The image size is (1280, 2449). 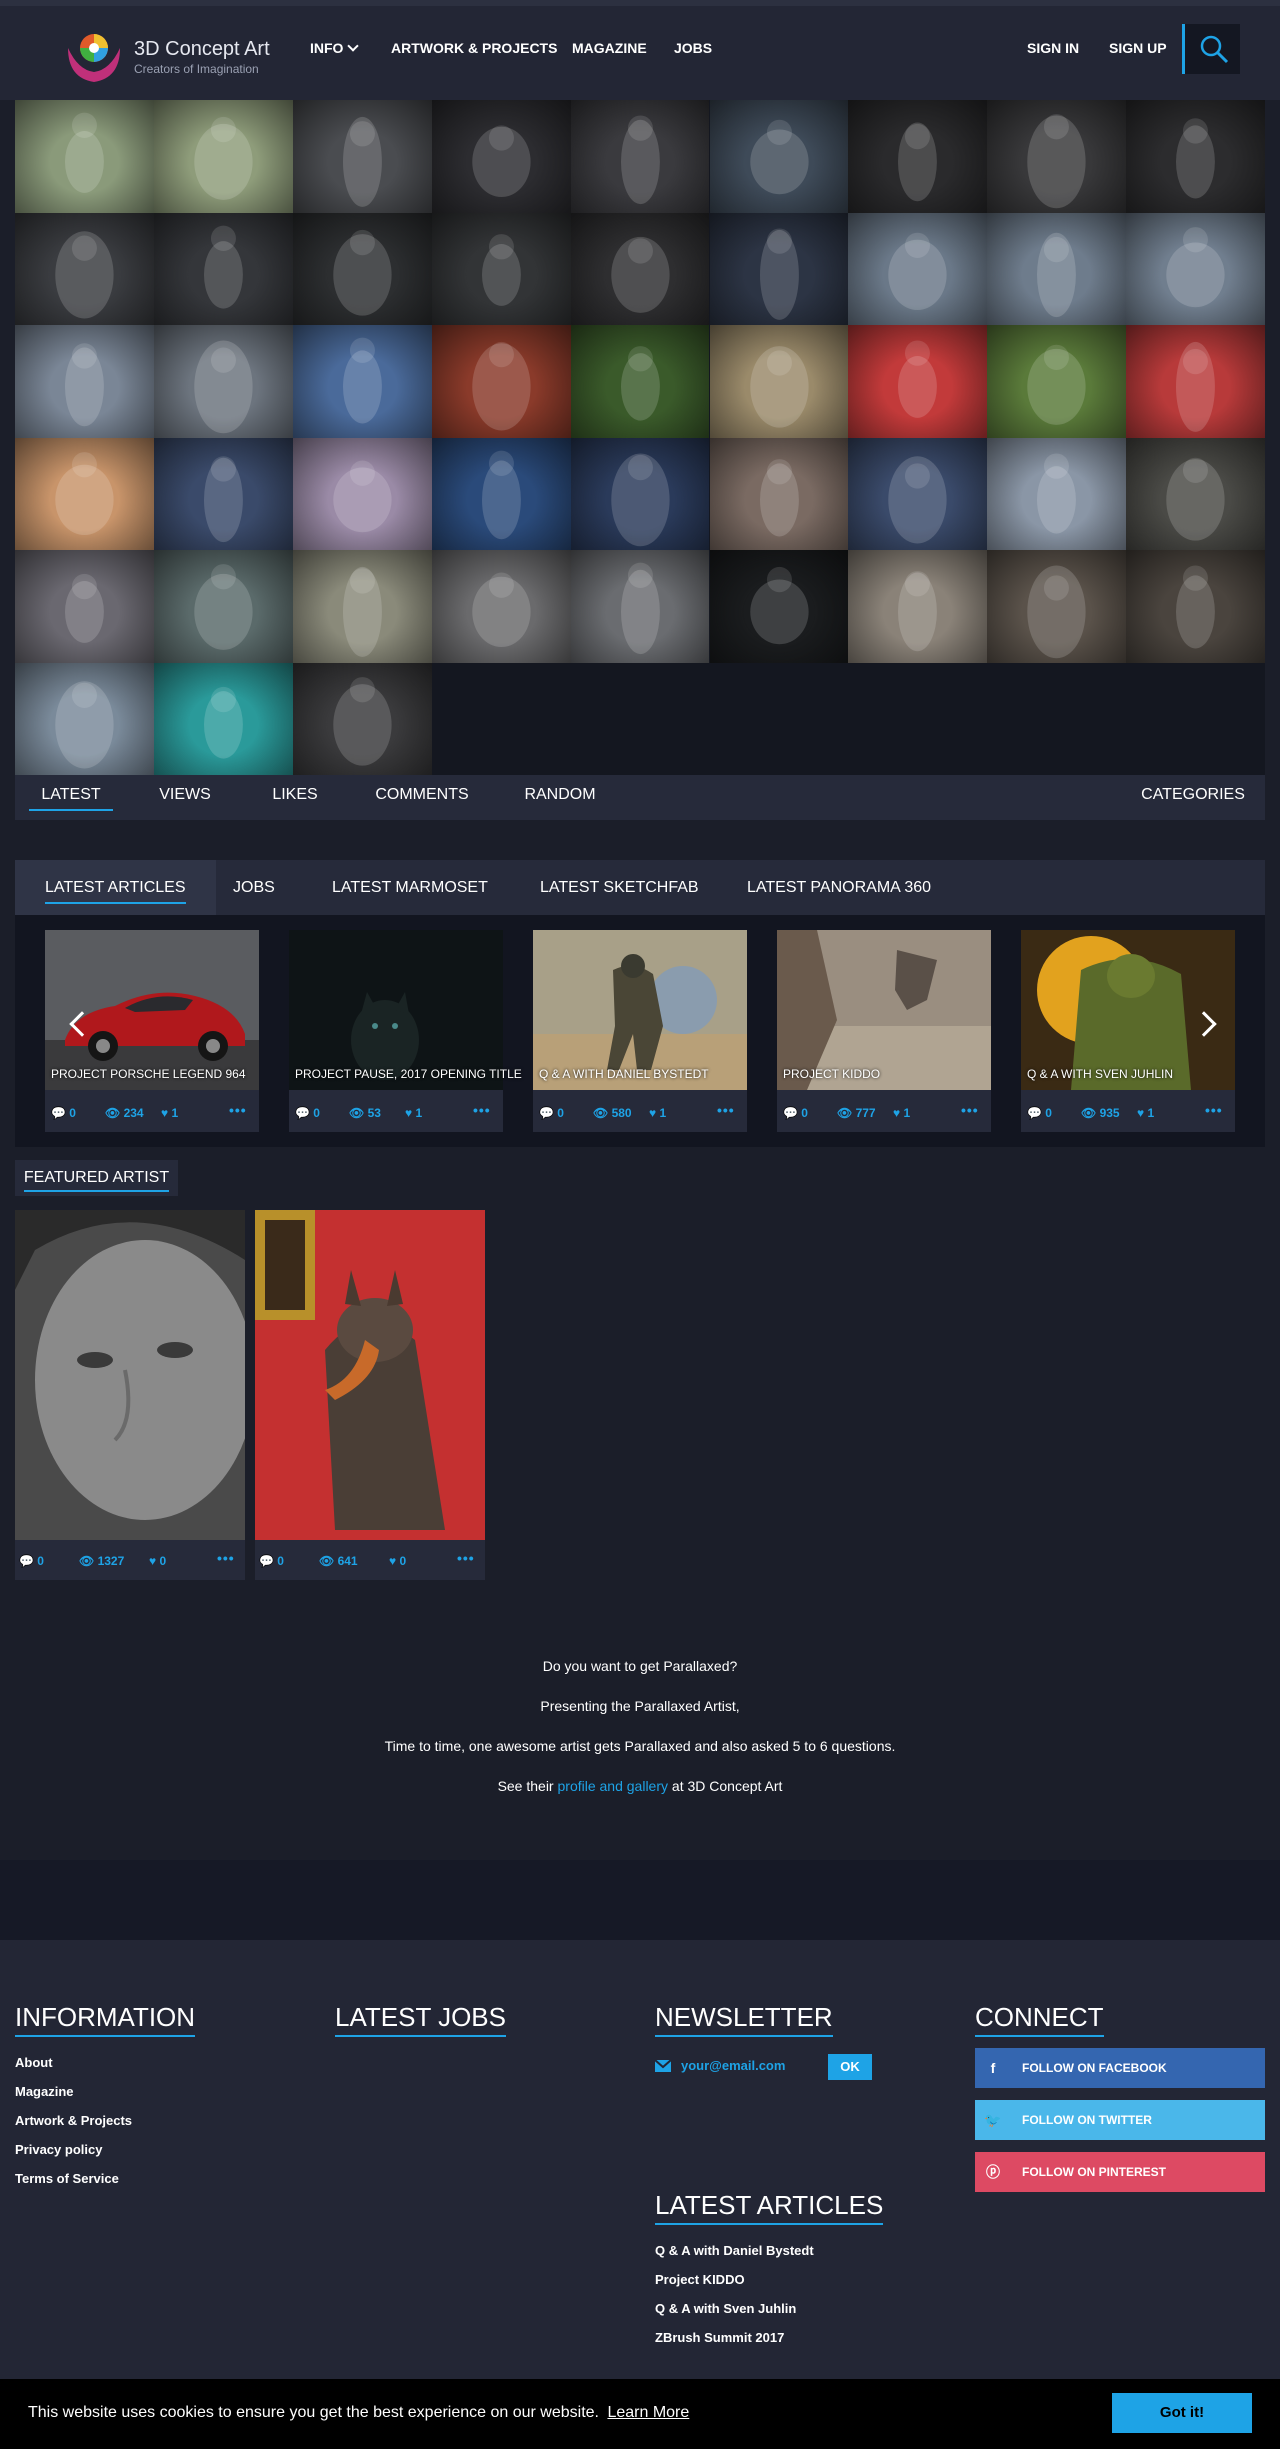 What do you see at coordinates (410, 887) in the screenshot?
I see `tab-latest-marmoset: LATEST MARMOSET` at bounding box center [410, 887].